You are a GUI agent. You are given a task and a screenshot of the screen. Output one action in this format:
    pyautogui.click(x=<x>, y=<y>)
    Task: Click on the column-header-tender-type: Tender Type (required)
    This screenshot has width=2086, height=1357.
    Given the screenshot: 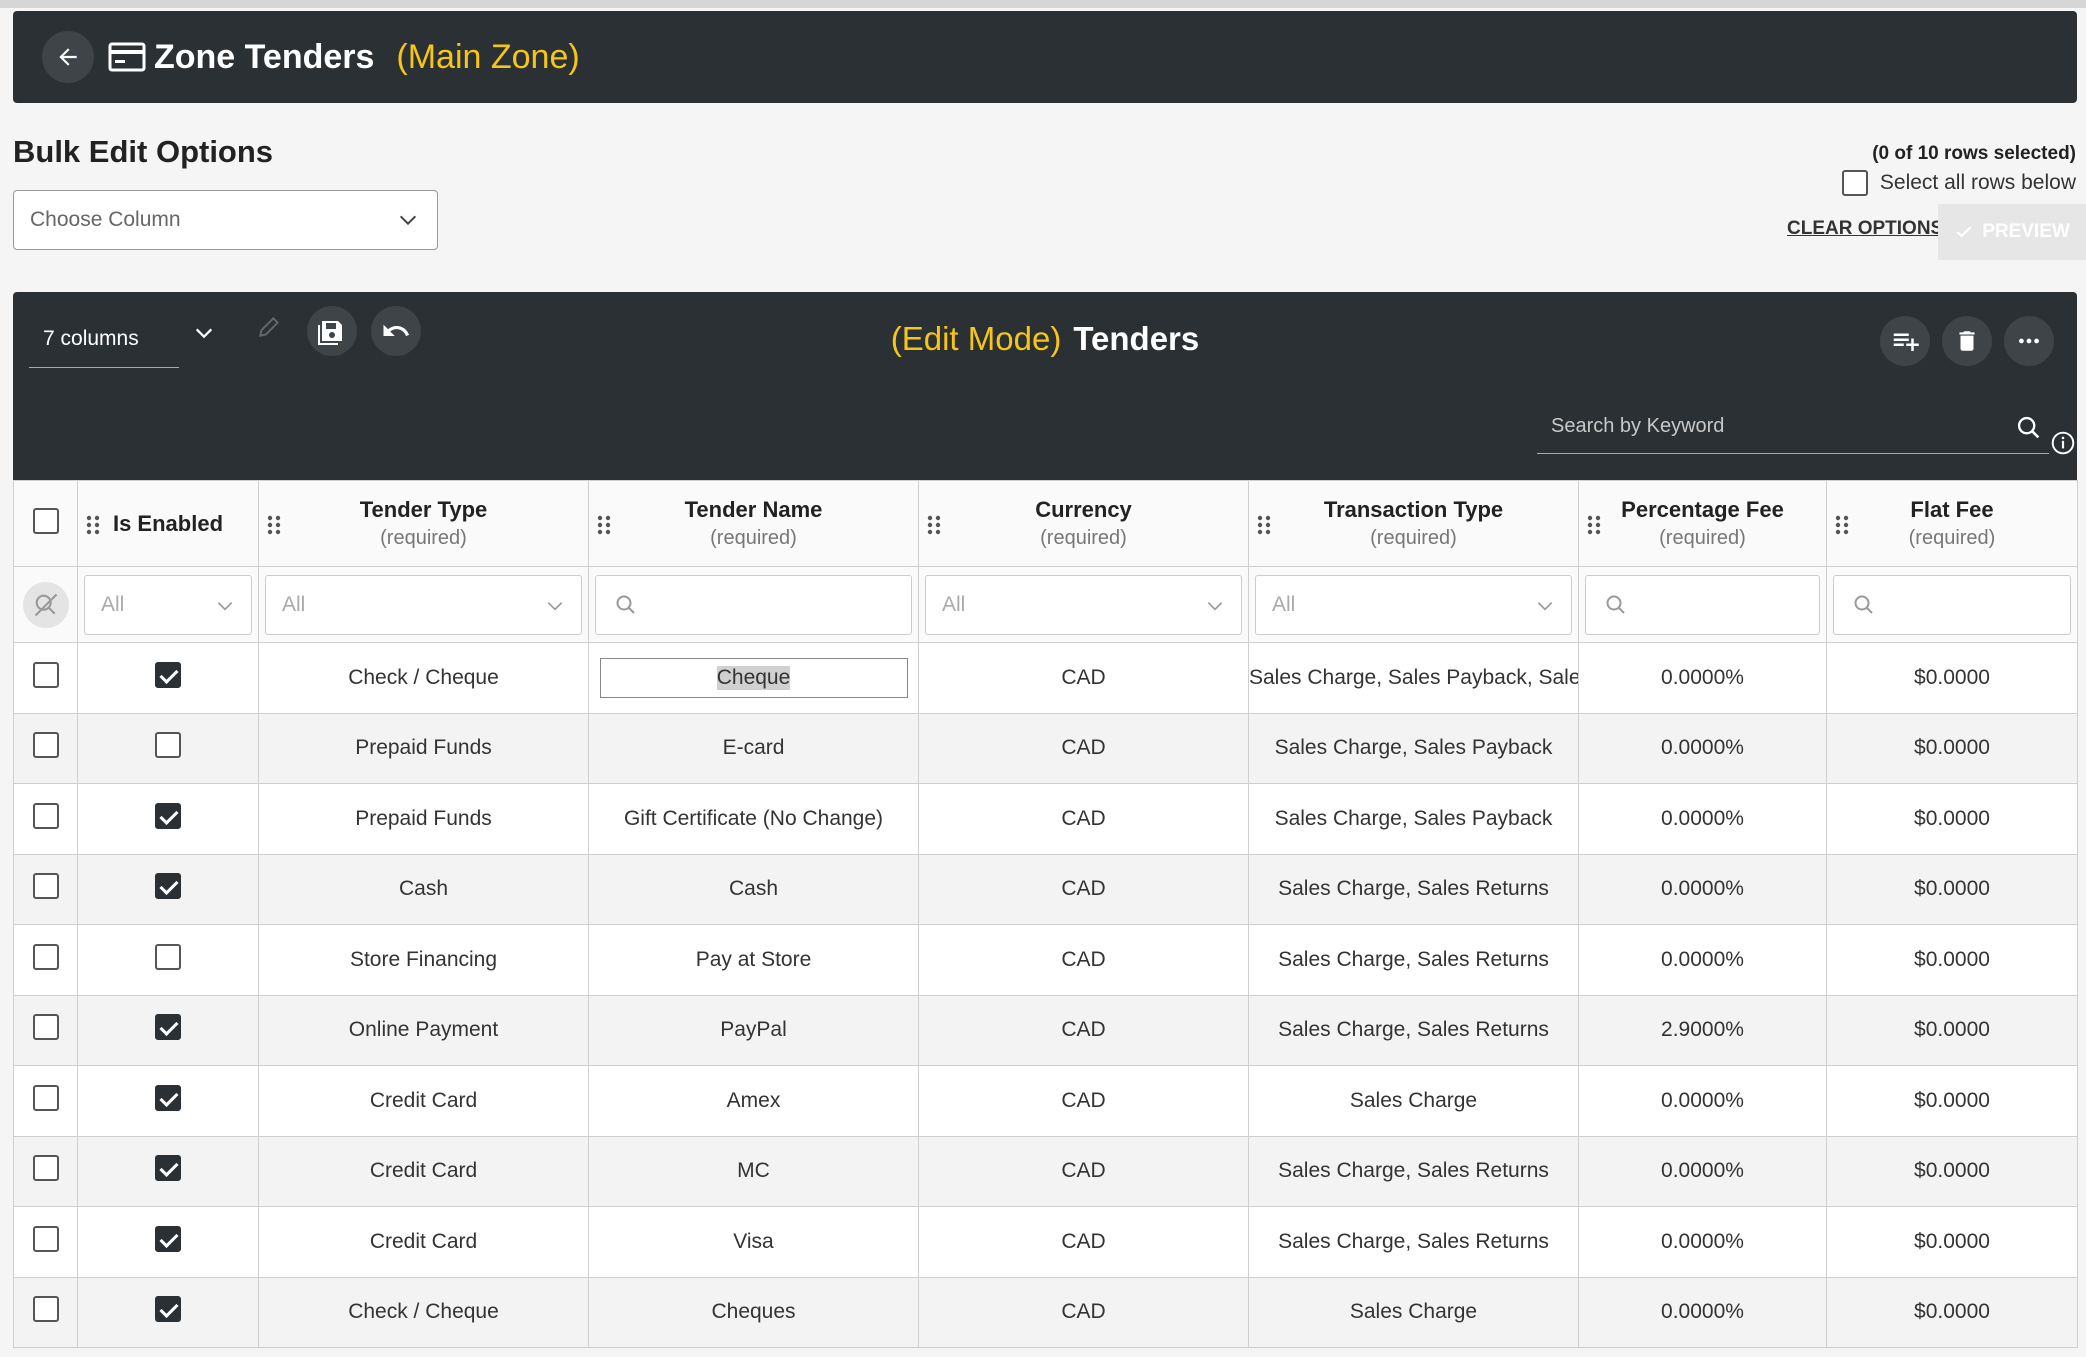 What is the action you would take?
    pyautogui.click(x=423, y=523)
    